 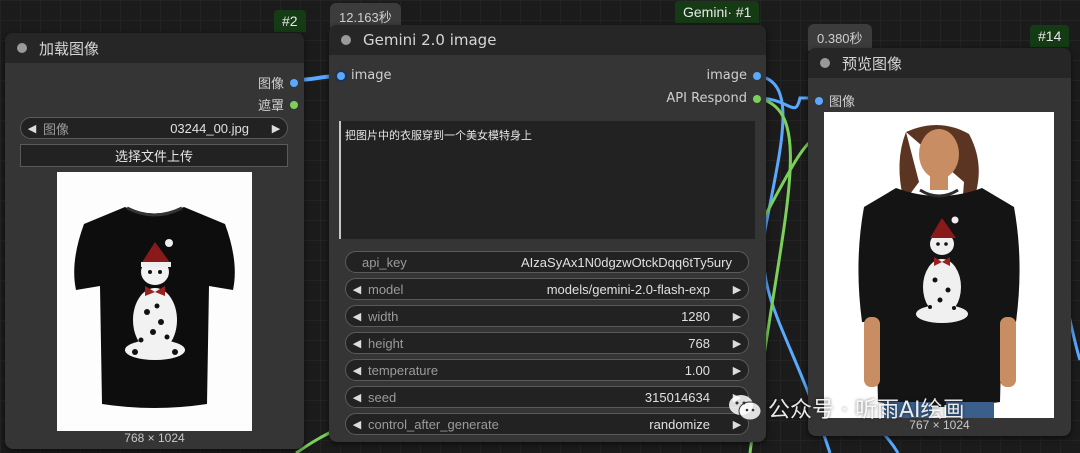 What do you see at coordinates (727, 75) in the screenshot?
I see `output-image-label: image` at bounding box center [727, 75].